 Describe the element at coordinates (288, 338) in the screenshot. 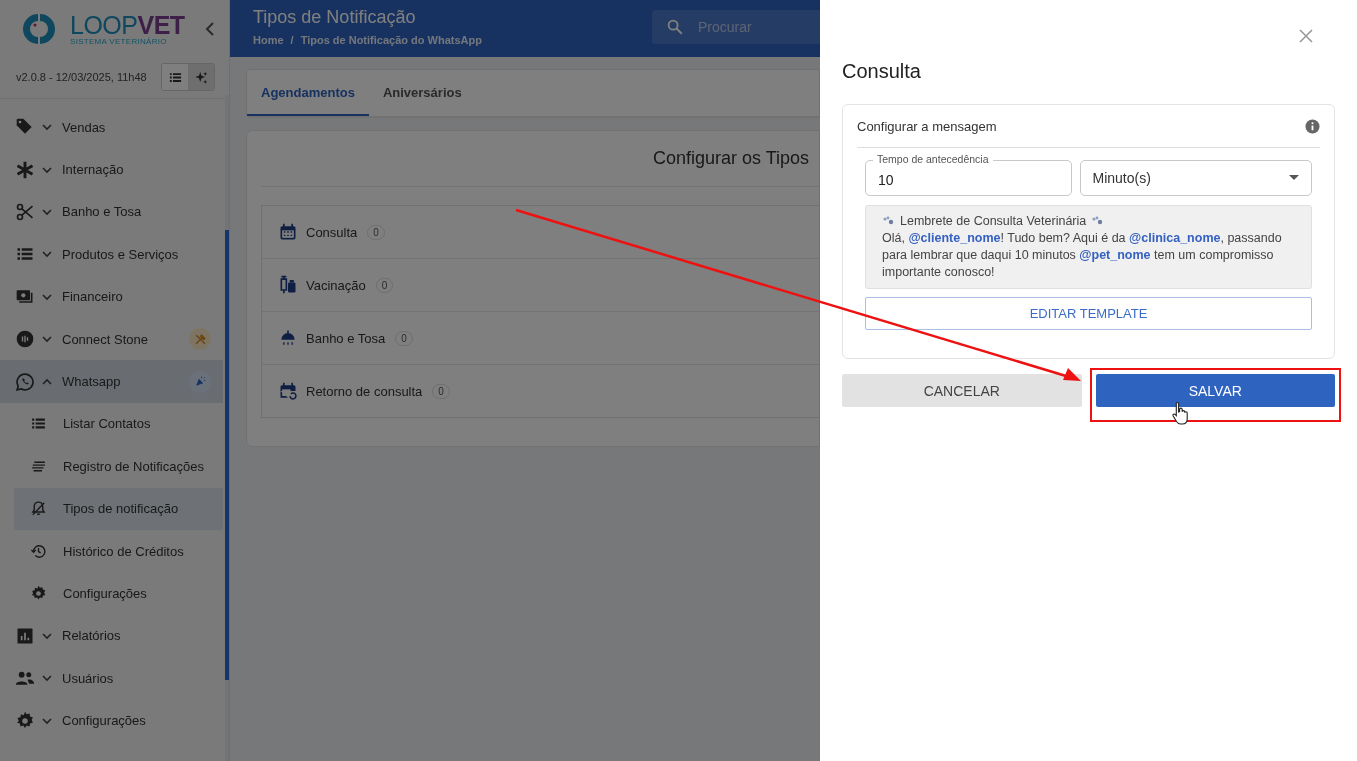

I see `shower-icon` at that location.